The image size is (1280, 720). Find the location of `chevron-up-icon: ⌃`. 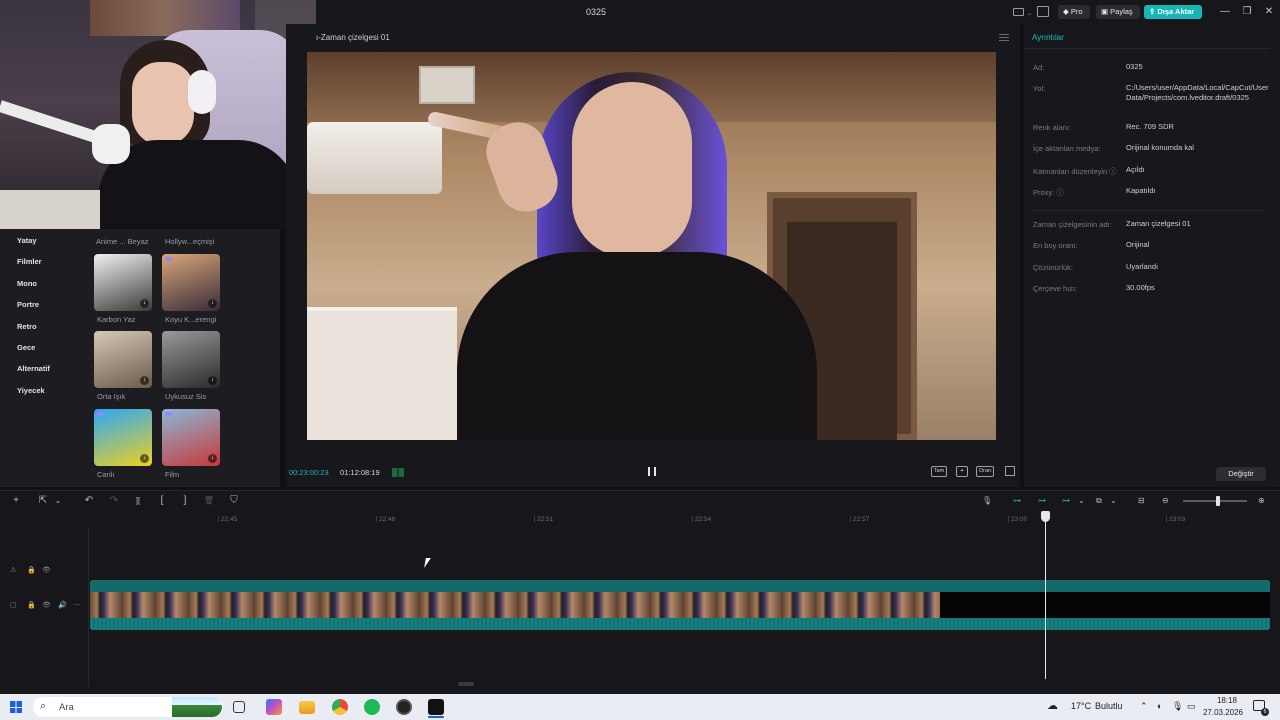

chevron-up-icon: ⌃ is located at coordinates (1144, 706).